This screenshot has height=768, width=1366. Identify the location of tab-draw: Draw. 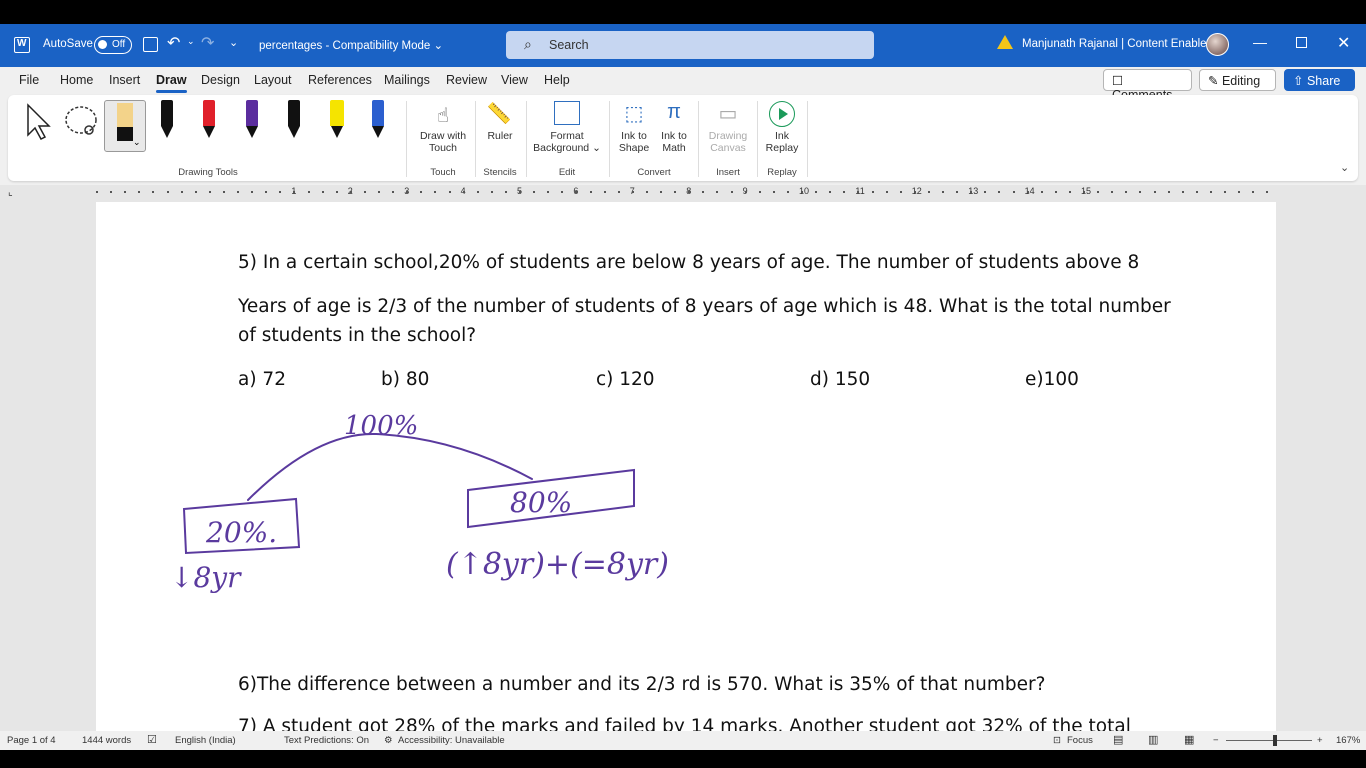
(171, 83).